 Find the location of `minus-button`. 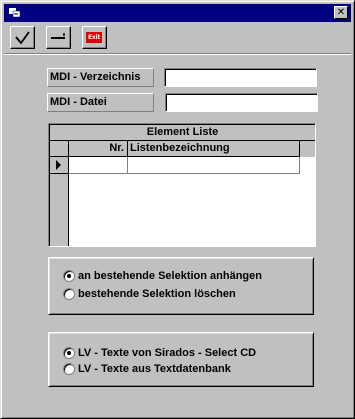

minus-button is located at coordinates (58, 37).